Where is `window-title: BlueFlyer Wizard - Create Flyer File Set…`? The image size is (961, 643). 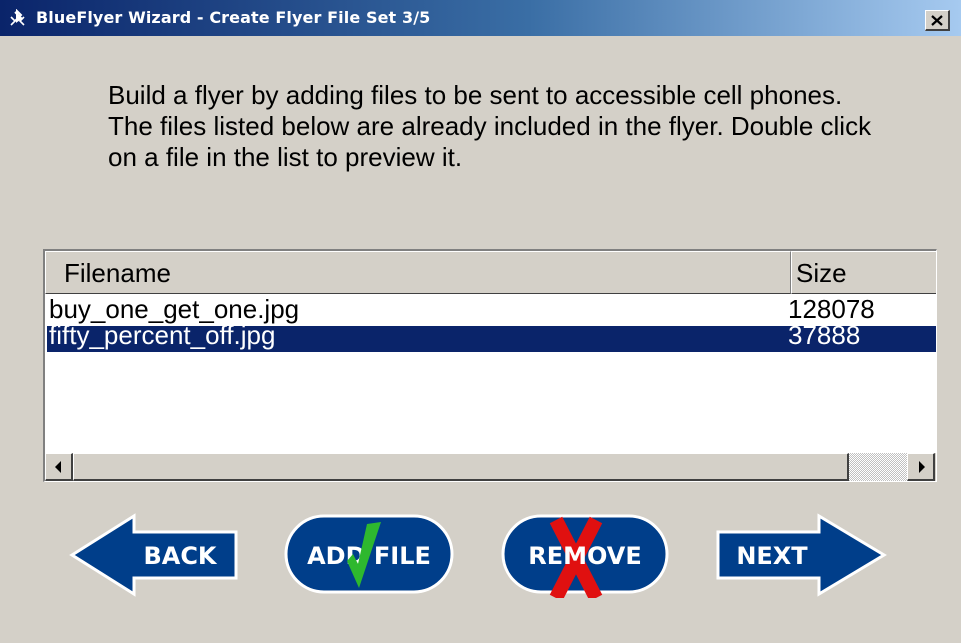
window-title: BlueFlyer Wizard - Create Flyer File Set… is located at coordinates (233, 17).